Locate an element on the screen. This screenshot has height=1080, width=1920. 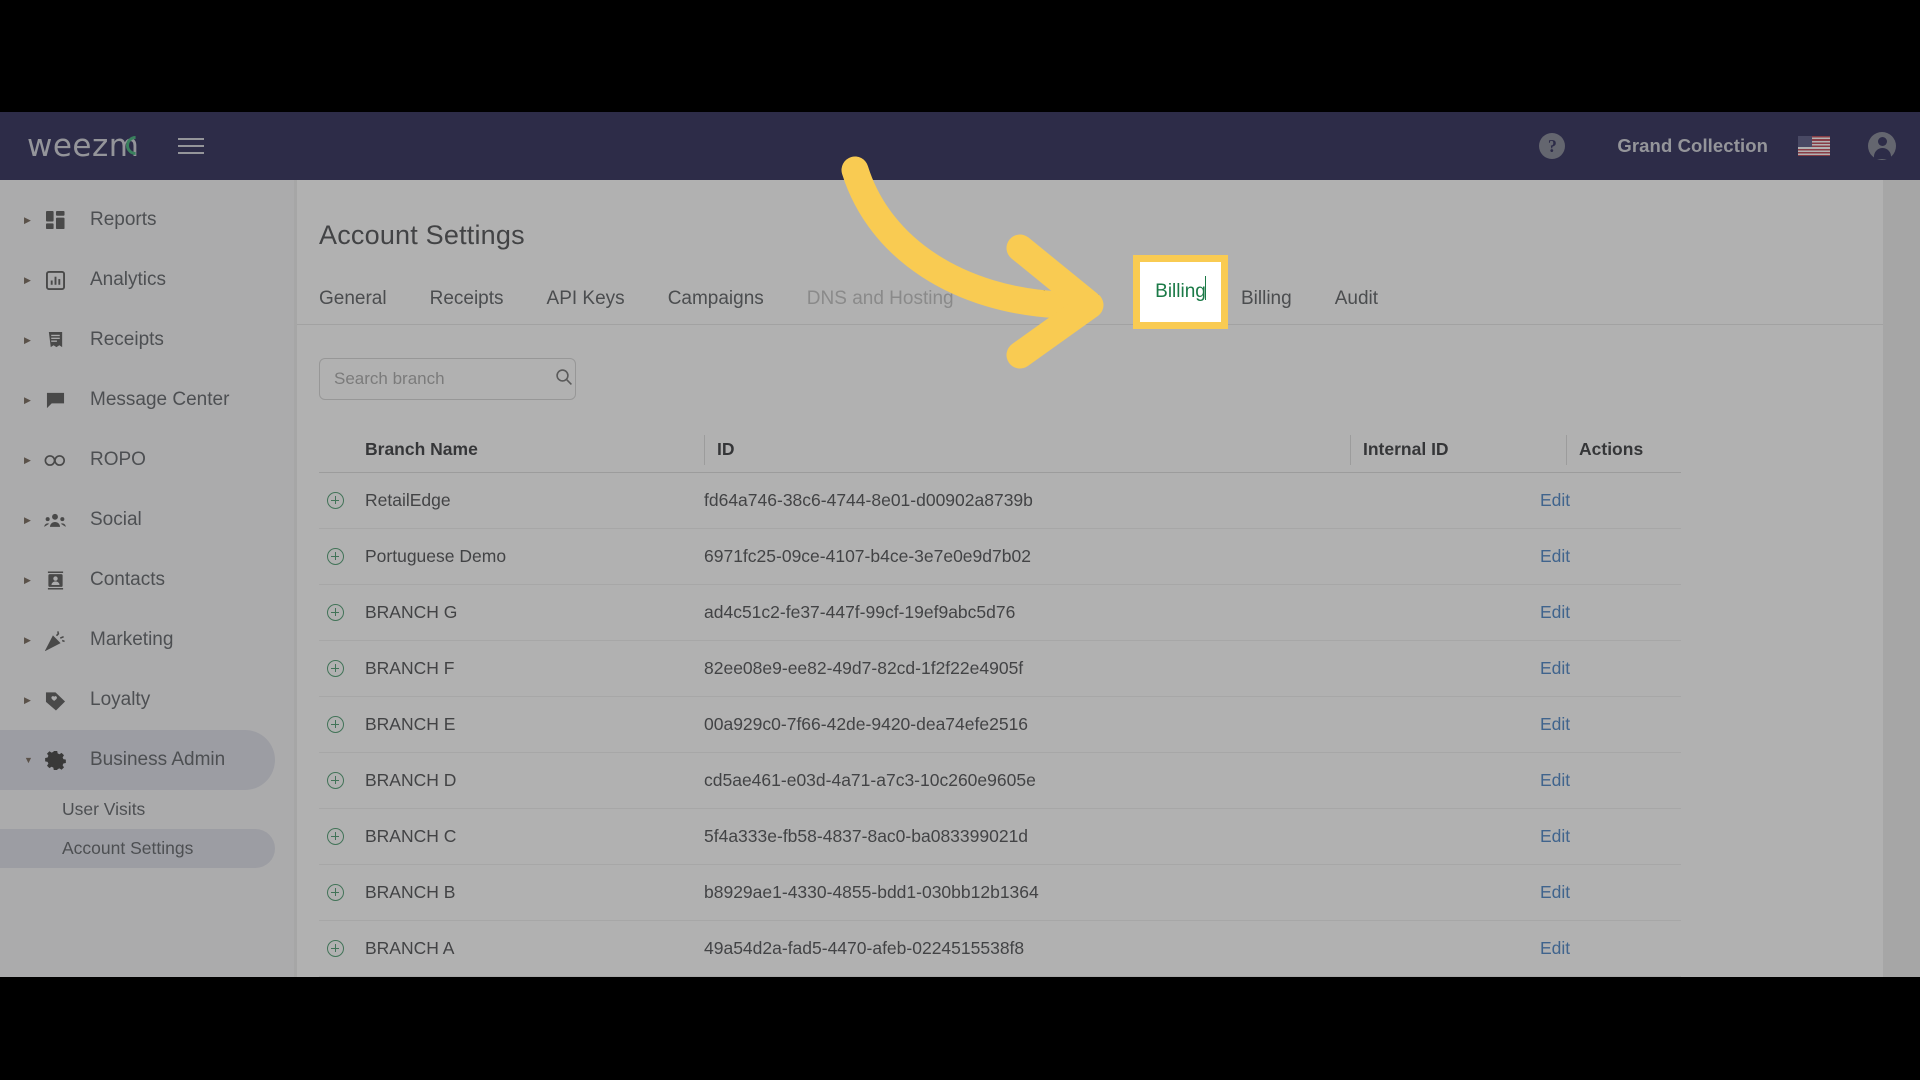
cell-id: 6971fc25-09ce-4107-b4ce-3e7e0e9d7b02 is located at coordinates (867, 556).